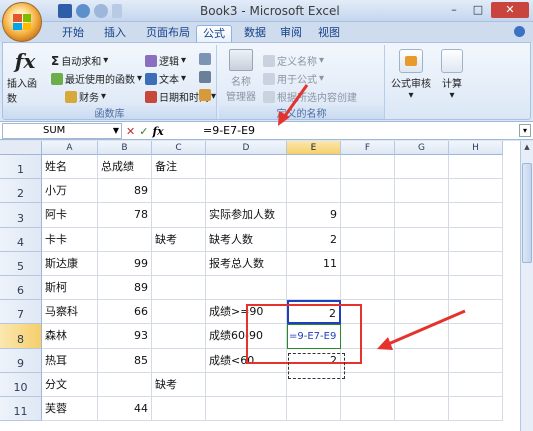 Image resolution: width=533 pixels, height=431 pixels. I want to click on cell-b10, so click(125, 384).